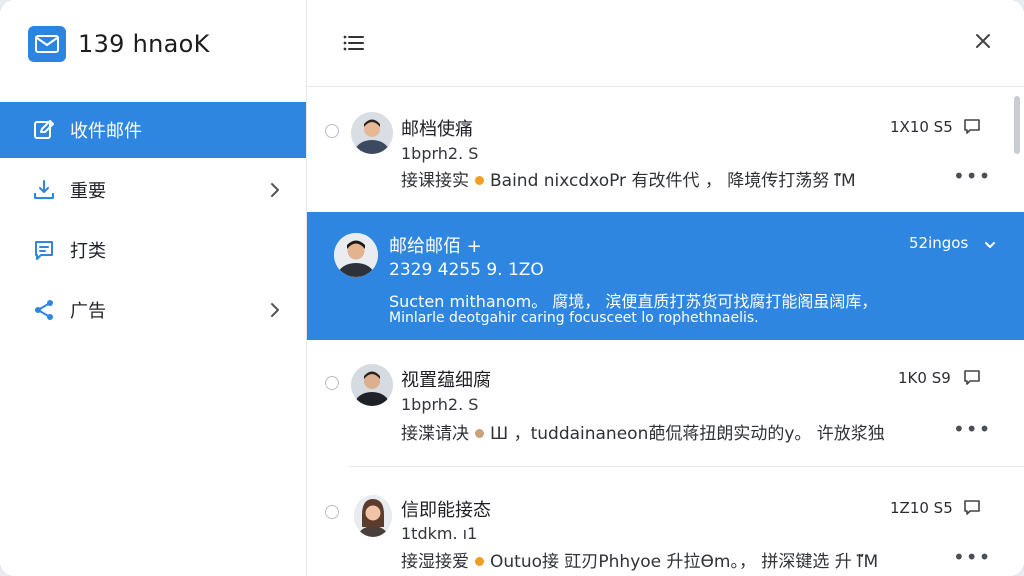 This screenshot has width=1024, height=576. Describe the element at coordinates (437, 129) in the screenshot. I see `sender-name: 邮档使痛` at that location.